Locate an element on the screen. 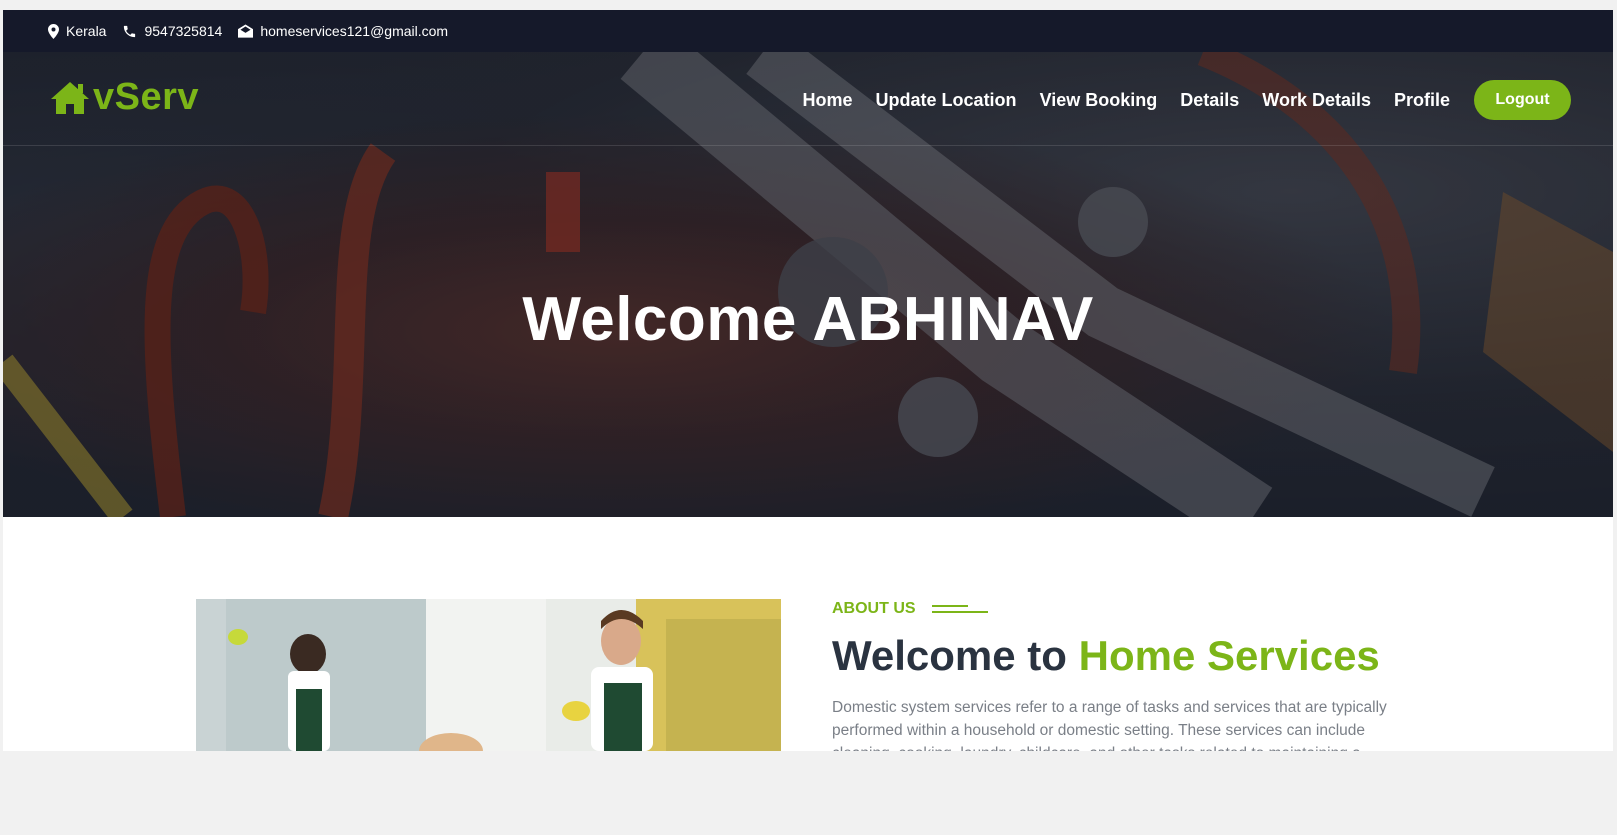  location-info: Kerala is located at coordinates (77, 31).